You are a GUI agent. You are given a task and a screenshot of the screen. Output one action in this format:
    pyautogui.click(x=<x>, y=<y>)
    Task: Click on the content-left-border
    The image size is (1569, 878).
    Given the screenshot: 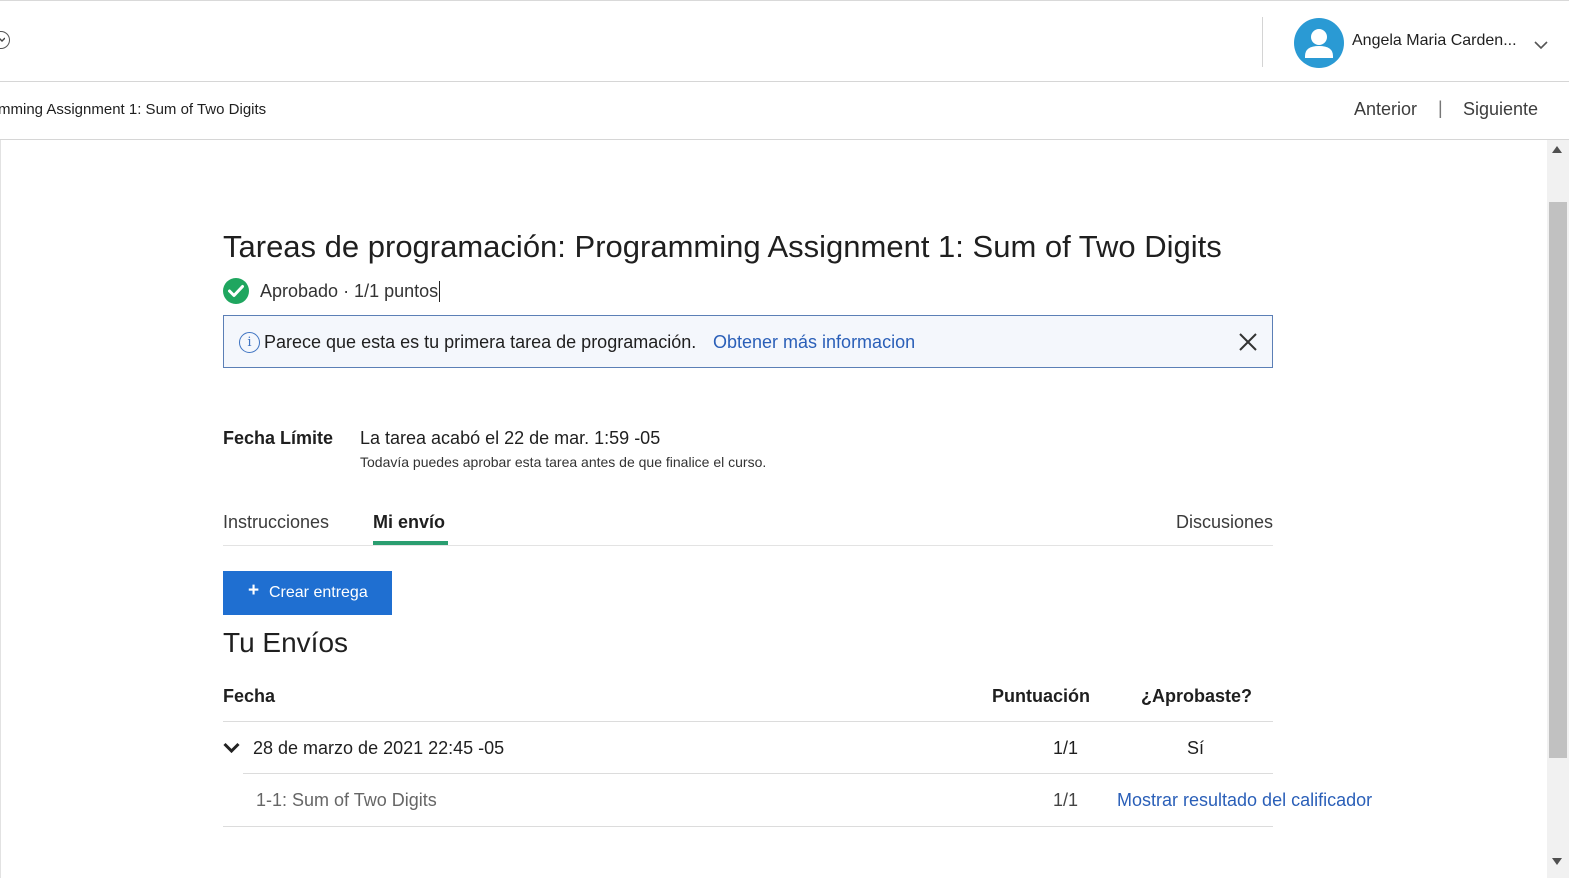 What is the action you would take?
    pyautogui.click(x=0, y=509)
    